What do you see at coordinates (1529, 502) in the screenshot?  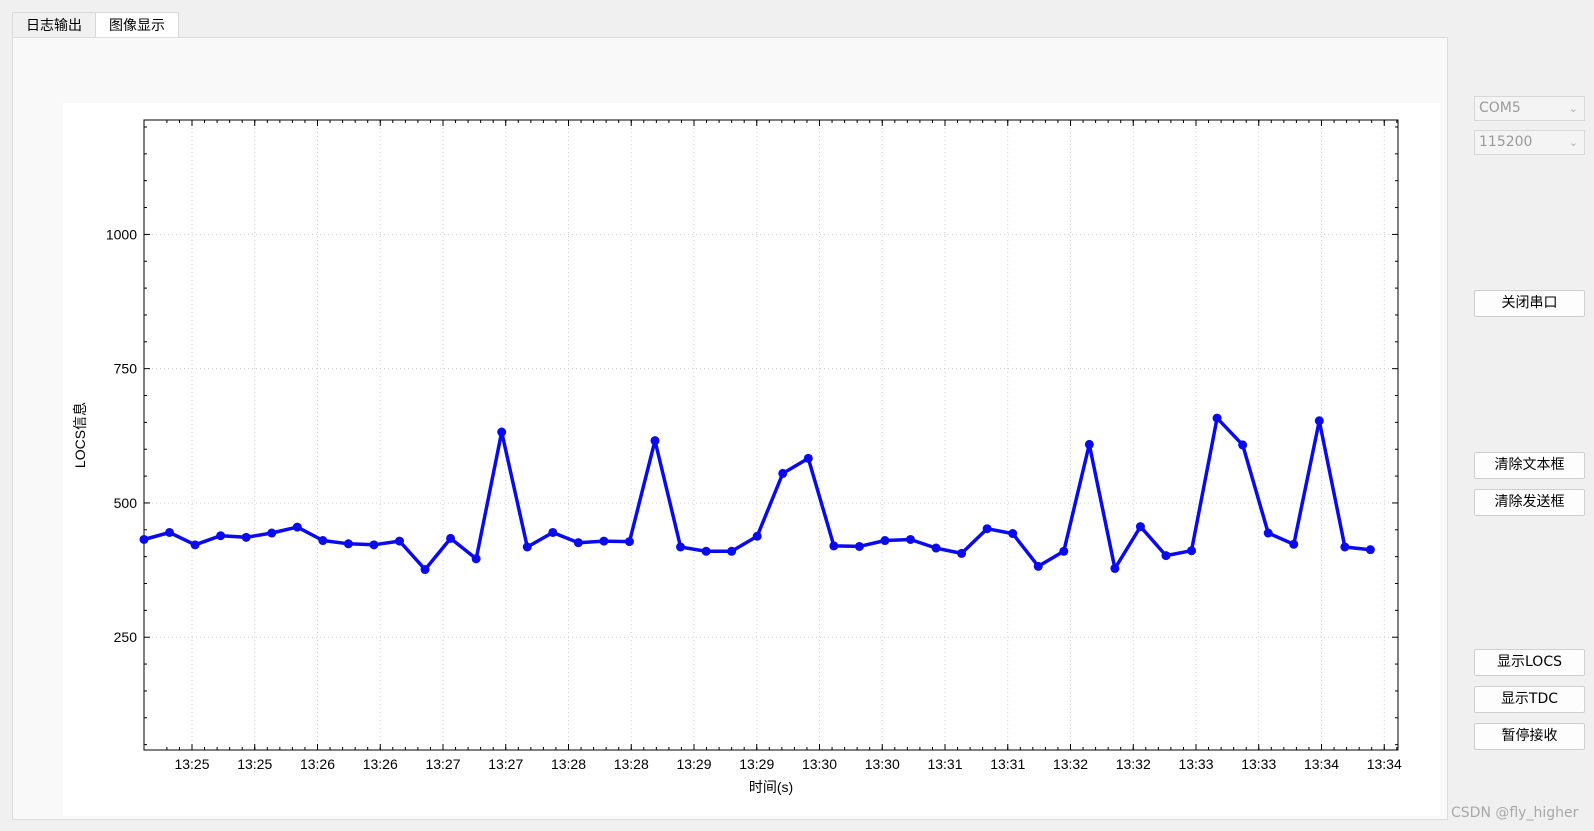 I see `clear-send-button: 清除发送框` at bounding box center [1529, 502].